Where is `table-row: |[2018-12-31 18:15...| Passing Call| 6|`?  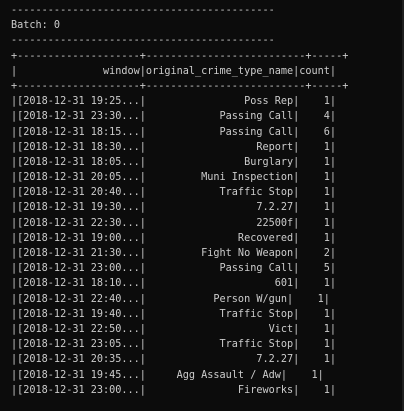 table-row: |[2018-12-31 18:15...| Passing Call| 6| is located at coordinates (174, 132).